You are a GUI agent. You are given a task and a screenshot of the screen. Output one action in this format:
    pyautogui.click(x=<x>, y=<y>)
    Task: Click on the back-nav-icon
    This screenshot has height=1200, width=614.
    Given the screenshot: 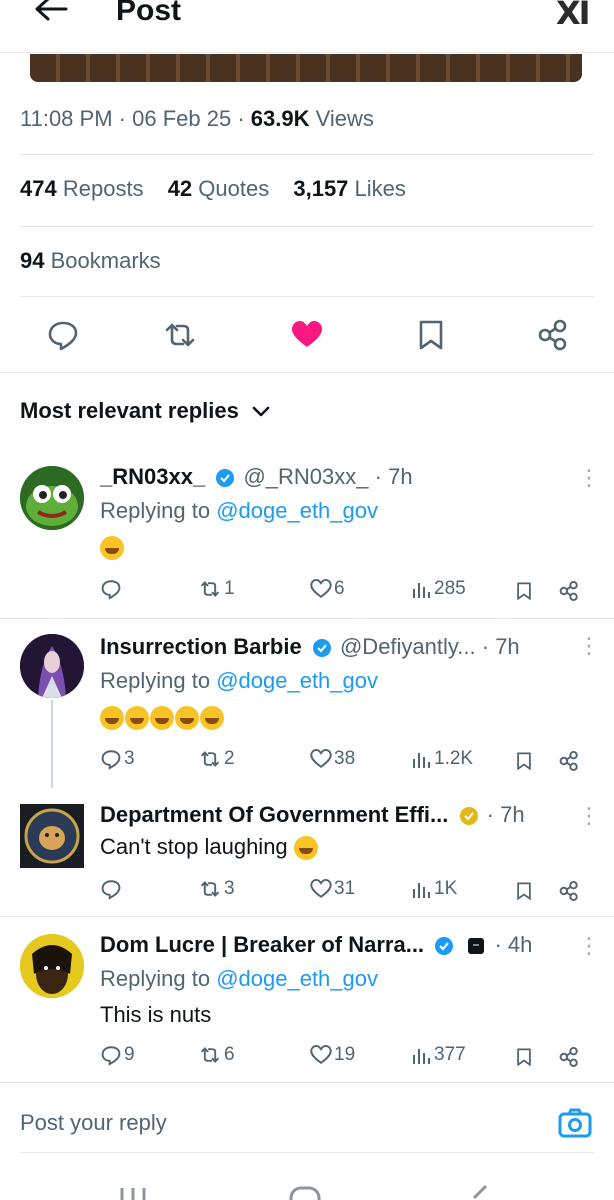 What is the action you would take?
    pyautogui.click(x=478, y=1192)
    